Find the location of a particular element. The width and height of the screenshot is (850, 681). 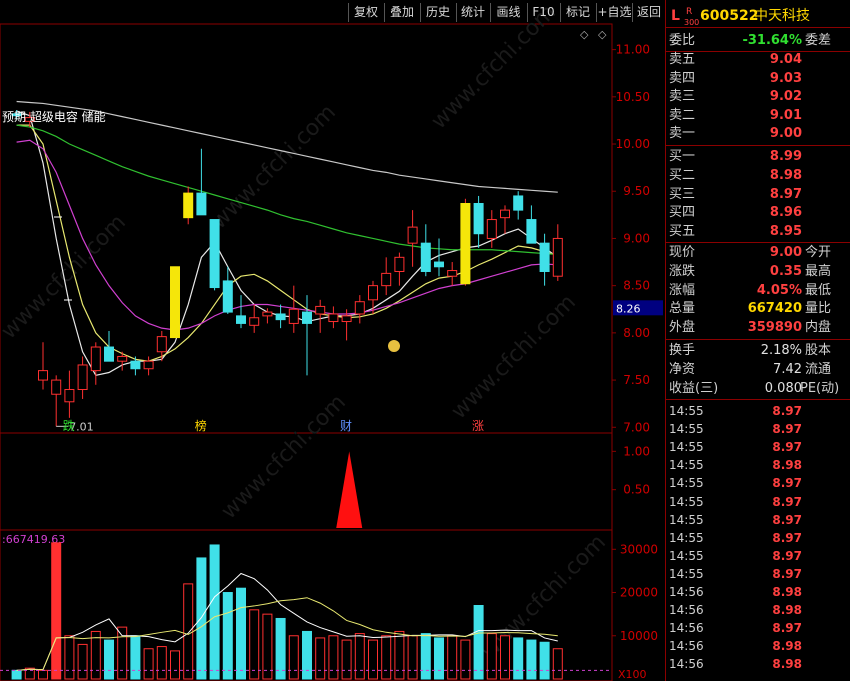

level-price: 9.03 is located at coordinates (785, 78).